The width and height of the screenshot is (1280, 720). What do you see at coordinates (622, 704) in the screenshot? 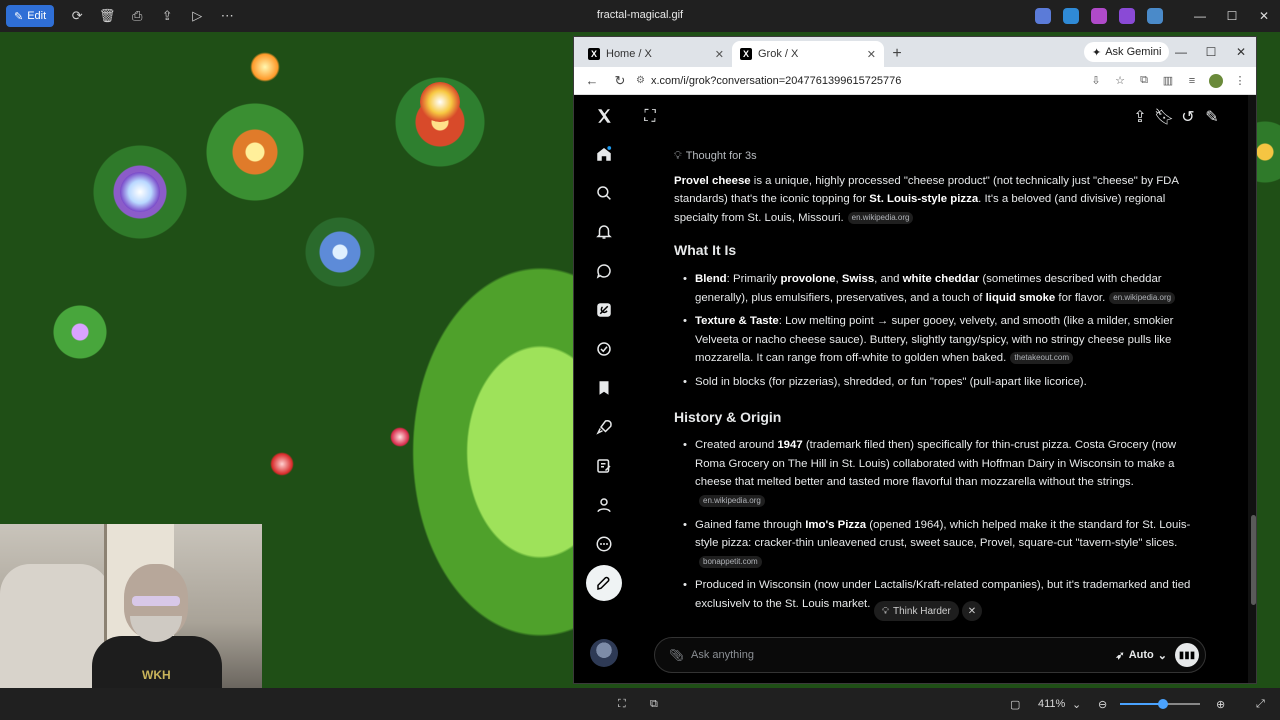
I see `fit-icon: ⛶` at bounding box center [622, 704].